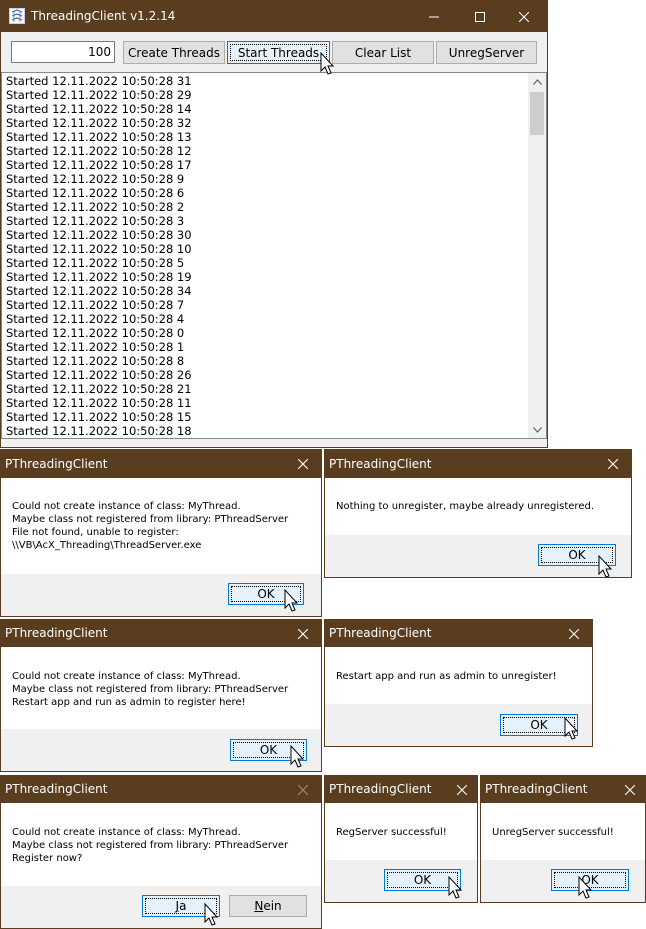  What do you see at coordinates (264, 361) in the screenshot?
I see `list-item: Started 12.11.2022 10:50:28 8` at bounding box center [264, 361].